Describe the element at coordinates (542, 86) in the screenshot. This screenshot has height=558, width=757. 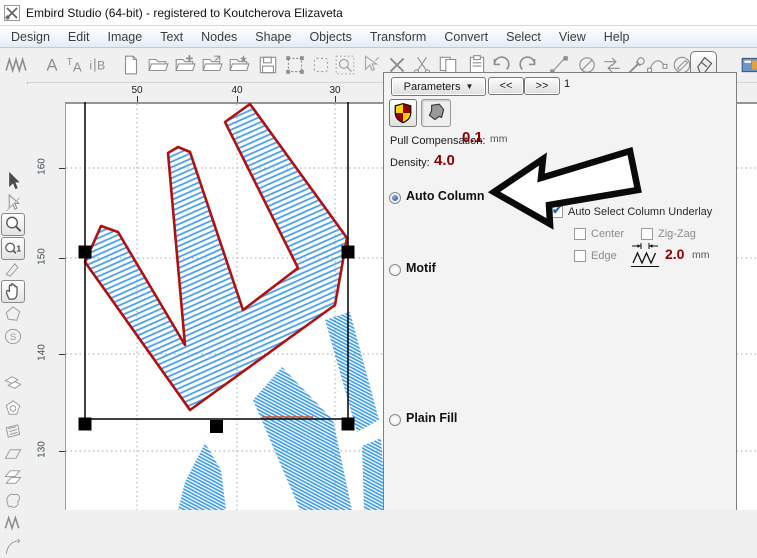
I see `next-object-button: >>` at that location.